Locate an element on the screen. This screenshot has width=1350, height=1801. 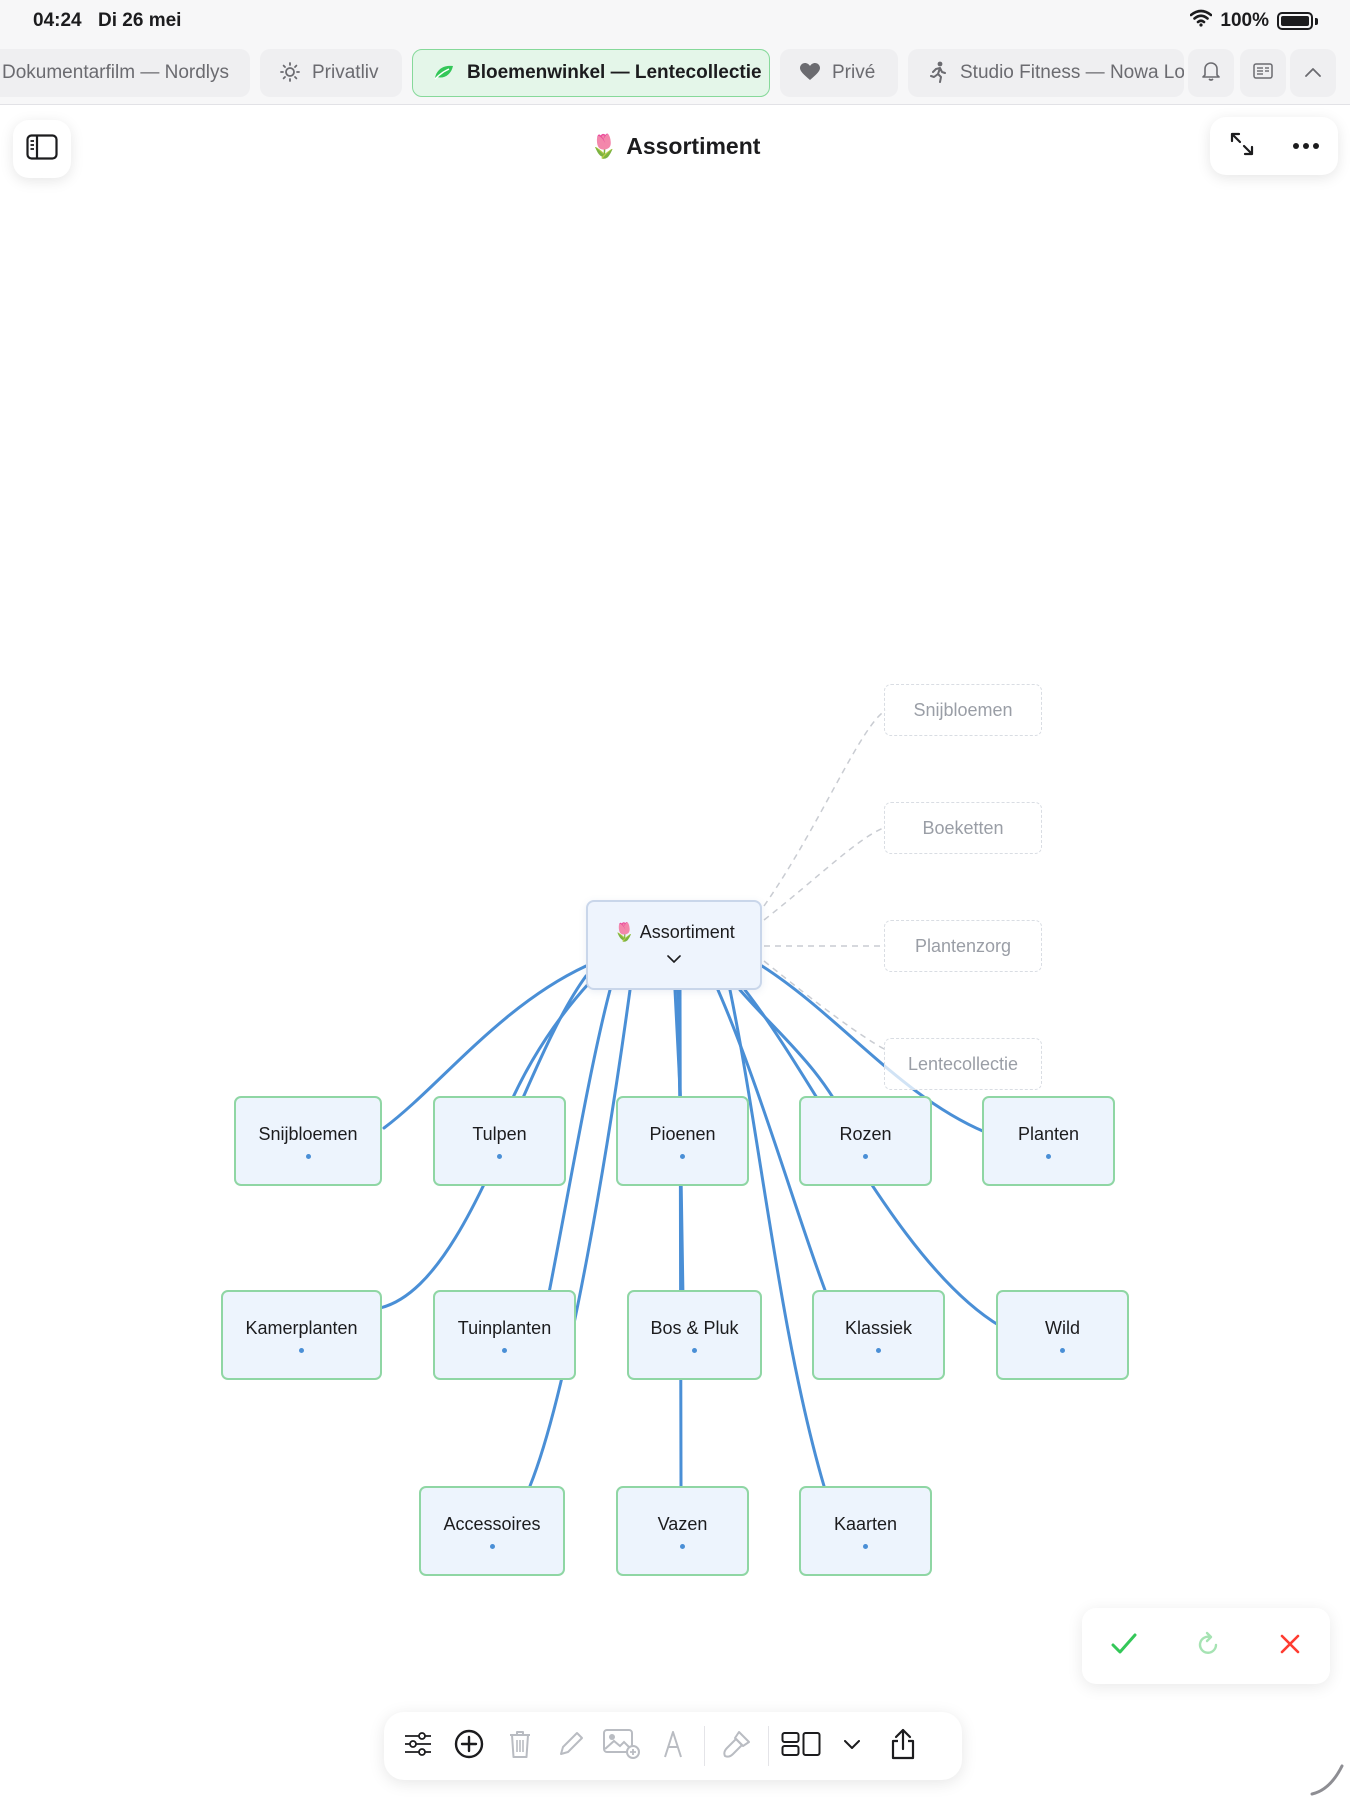
root-node: 🌷 Assortiment is located at coordinates (674, 945).